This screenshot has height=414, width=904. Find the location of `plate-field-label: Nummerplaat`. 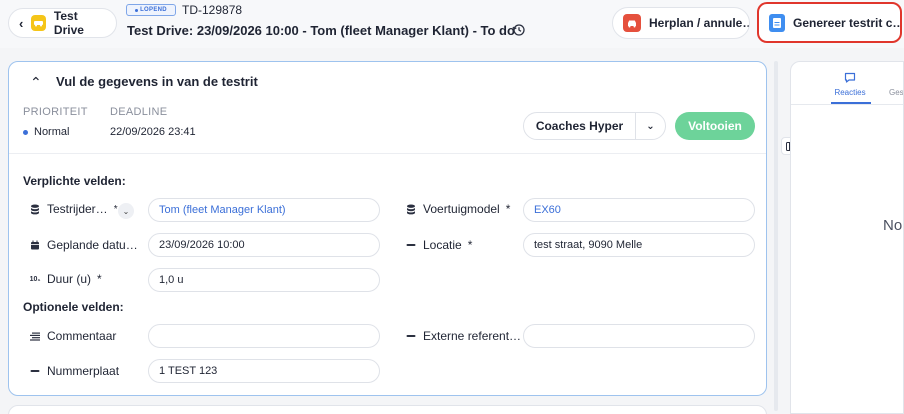

plate-field-label: Nummerplaat is located at coordinates (74, 371).